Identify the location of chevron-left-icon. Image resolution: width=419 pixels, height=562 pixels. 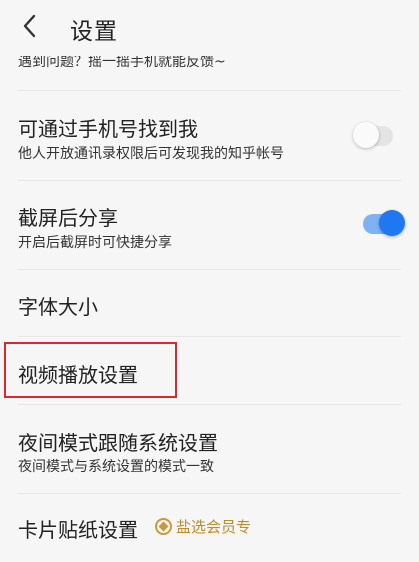
(29, 26).